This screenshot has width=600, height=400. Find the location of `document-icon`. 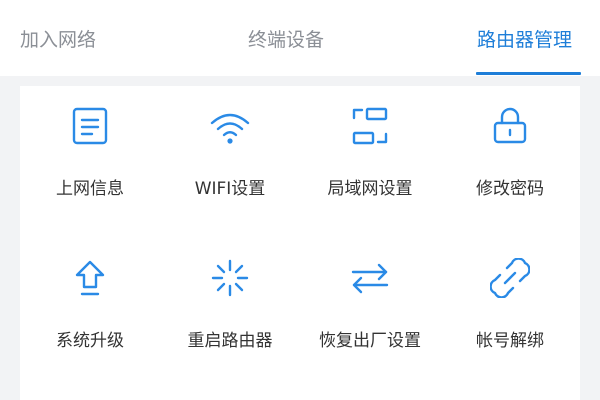

document-icon is located at coordinates (90, 126).